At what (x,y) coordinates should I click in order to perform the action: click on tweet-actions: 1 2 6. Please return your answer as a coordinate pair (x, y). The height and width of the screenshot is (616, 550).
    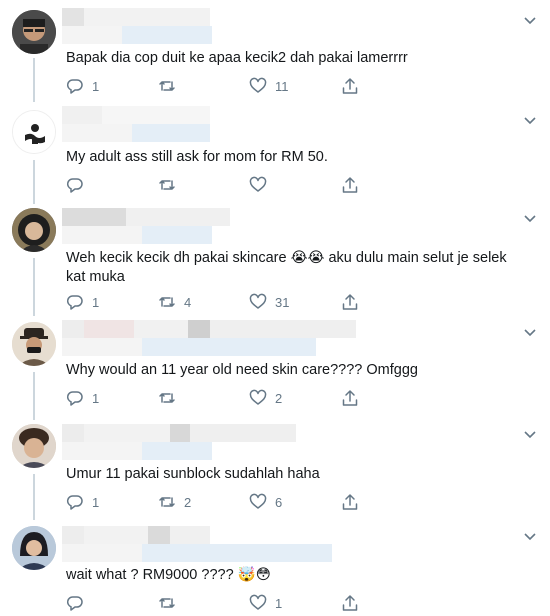
    Looking at the image, I should click on (216, 502).